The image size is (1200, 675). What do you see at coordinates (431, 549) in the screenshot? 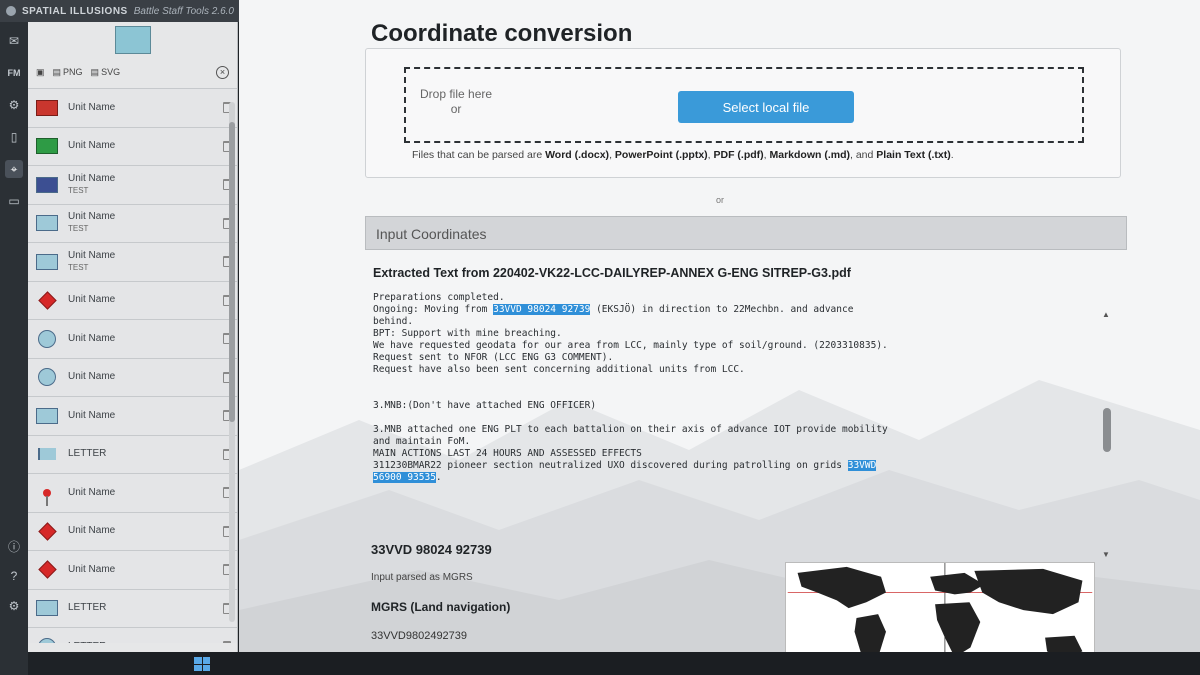
I see `result-coordinate: 33VVD 98024 92739` at bounding box center [431, 549].